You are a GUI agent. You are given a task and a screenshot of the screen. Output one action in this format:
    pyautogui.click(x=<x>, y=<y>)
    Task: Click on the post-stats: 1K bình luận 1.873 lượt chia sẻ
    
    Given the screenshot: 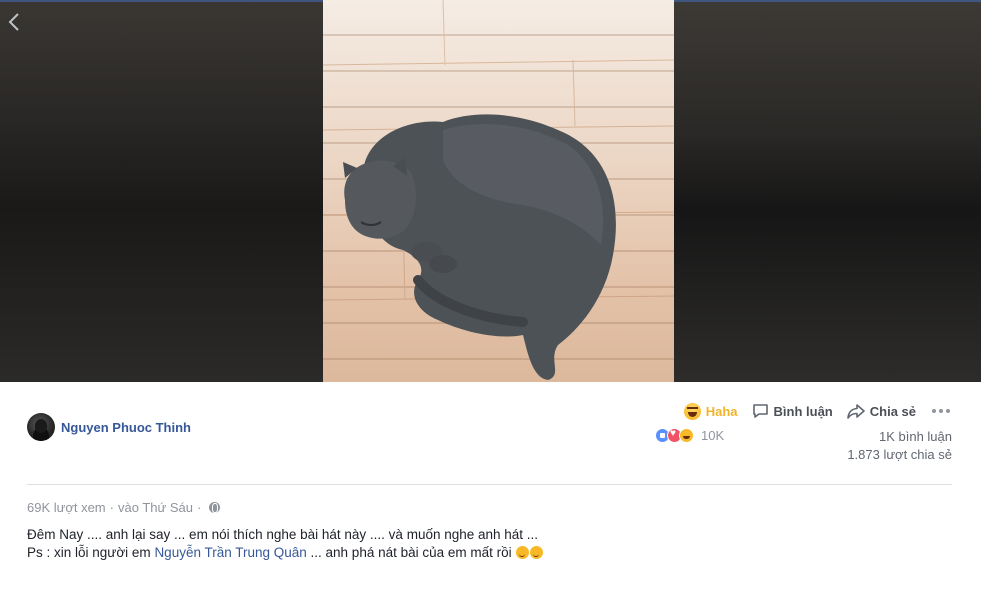 What is the action you would take?
    pyautogui.click(x=899, y=446)
    